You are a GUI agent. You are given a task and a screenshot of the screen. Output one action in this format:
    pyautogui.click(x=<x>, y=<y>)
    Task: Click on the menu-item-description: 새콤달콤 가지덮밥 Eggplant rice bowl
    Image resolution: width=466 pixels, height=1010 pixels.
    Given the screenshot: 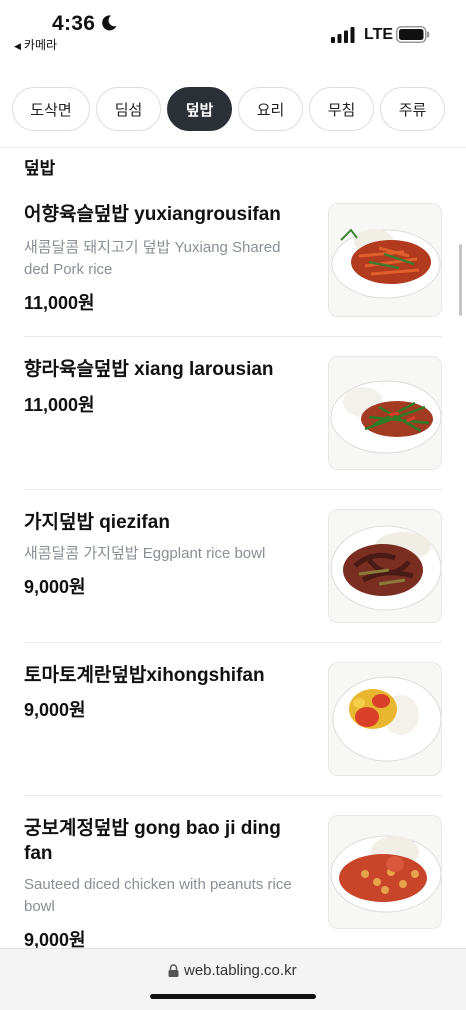 What is the action you would take?
    pyautogui.click(x=145, y=553)
    